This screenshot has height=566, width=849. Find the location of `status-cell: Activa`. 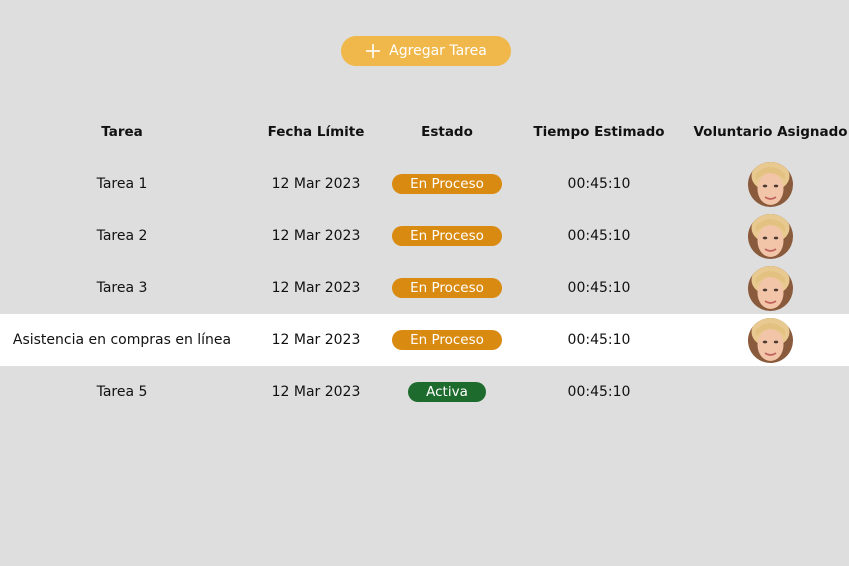

status-cell: Activa is located at coordinates (447, 392).